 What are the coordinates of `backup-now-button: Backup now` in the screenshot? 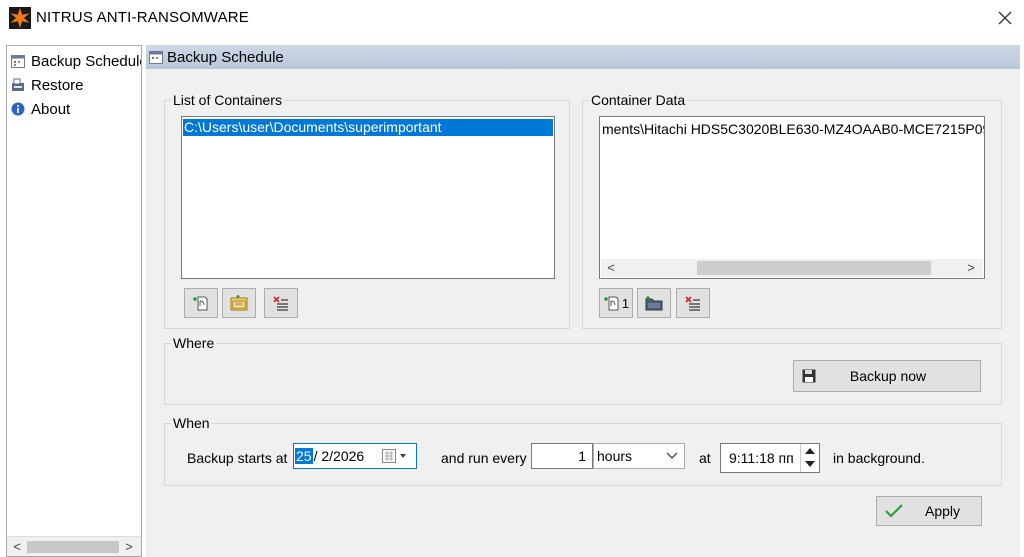 It's located at (887, 376).